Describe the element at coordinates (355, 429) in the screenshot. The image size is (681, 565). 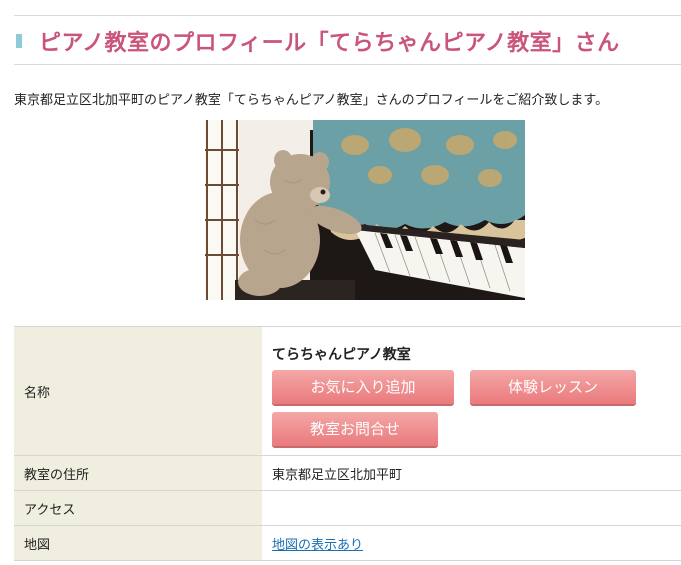
I see `inquiry-button: 教室お問合せ` at that location.